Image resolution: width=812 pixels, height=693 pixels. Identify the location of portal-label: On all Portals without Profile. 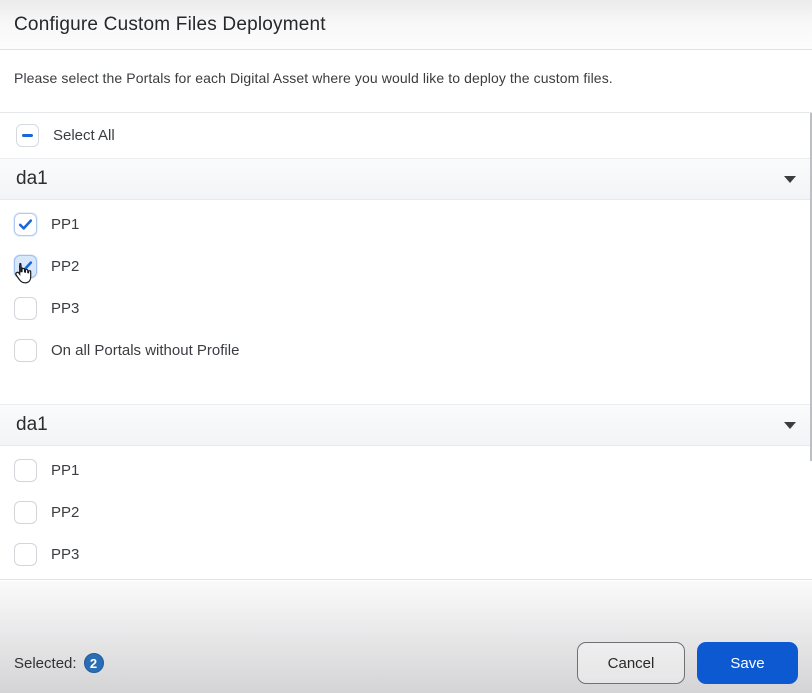
(145, 350).